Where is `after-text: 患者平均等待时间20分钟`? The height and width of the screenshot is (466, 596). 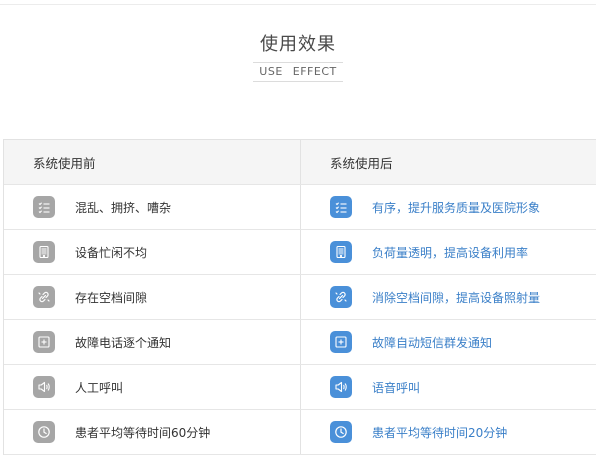 after-text: 患者平均等待时间20分钟 is located at coordinates (440, 432).